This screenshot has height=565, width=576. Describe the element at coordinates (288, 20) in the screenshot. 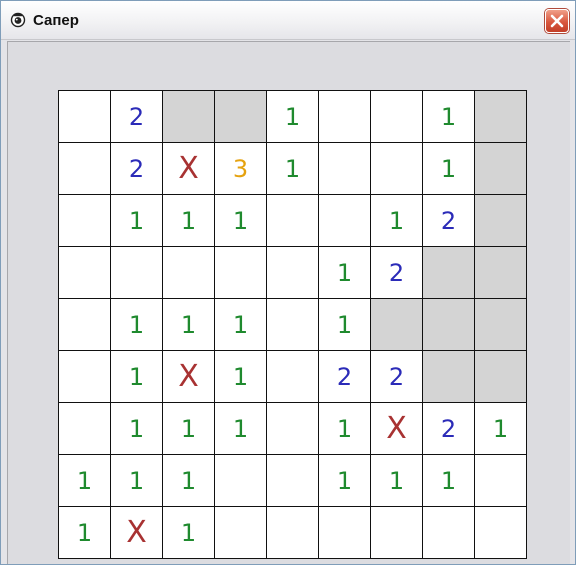

I see `title-bar: Сапер` at that location.